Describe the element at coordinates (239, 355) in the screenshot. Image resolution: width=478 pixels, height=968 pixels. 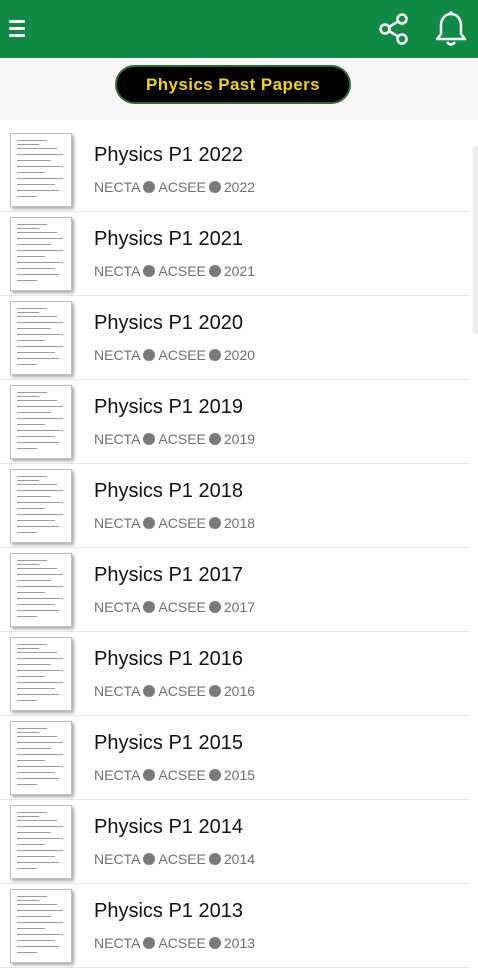
I see `paper-year: 2020` at that location.